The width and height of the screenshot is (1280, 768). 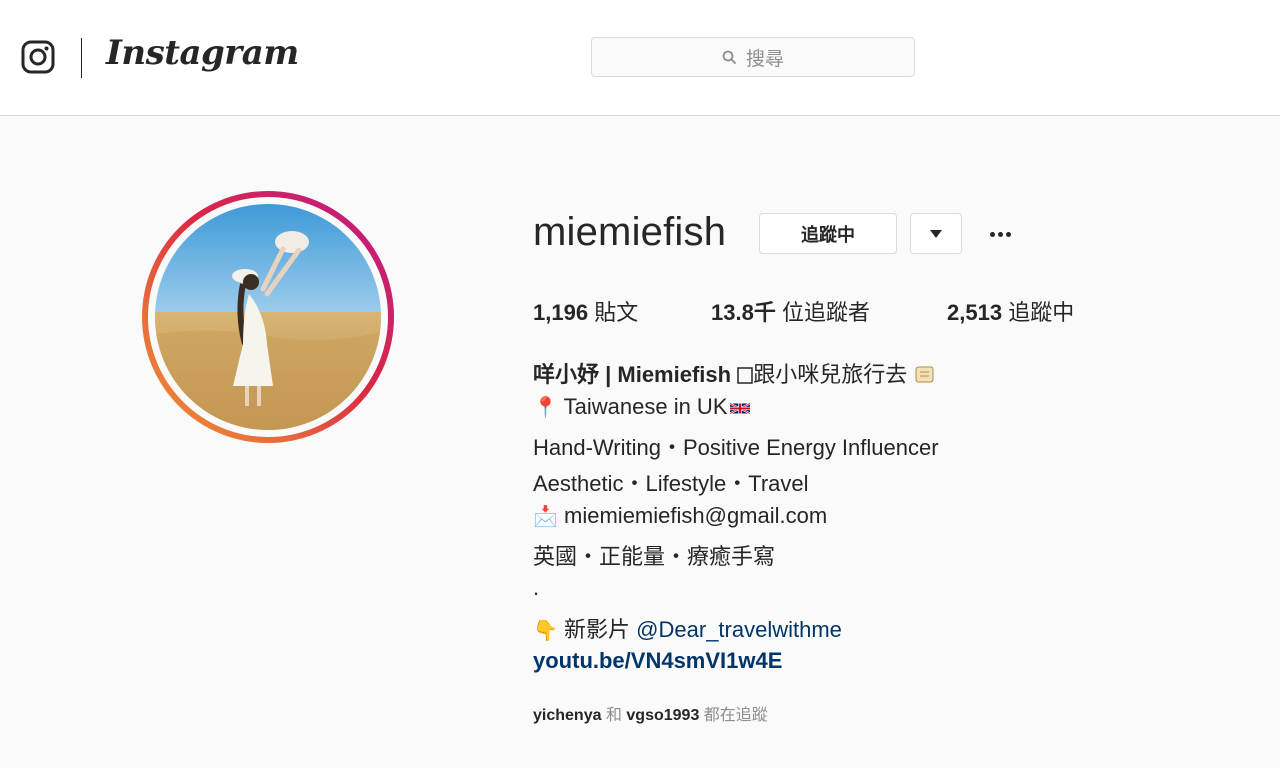 What do you see at coordinates (1041, 312) in the screenshot?
I see `following-label: 追蹤中` at bounding box center [1041, 312].